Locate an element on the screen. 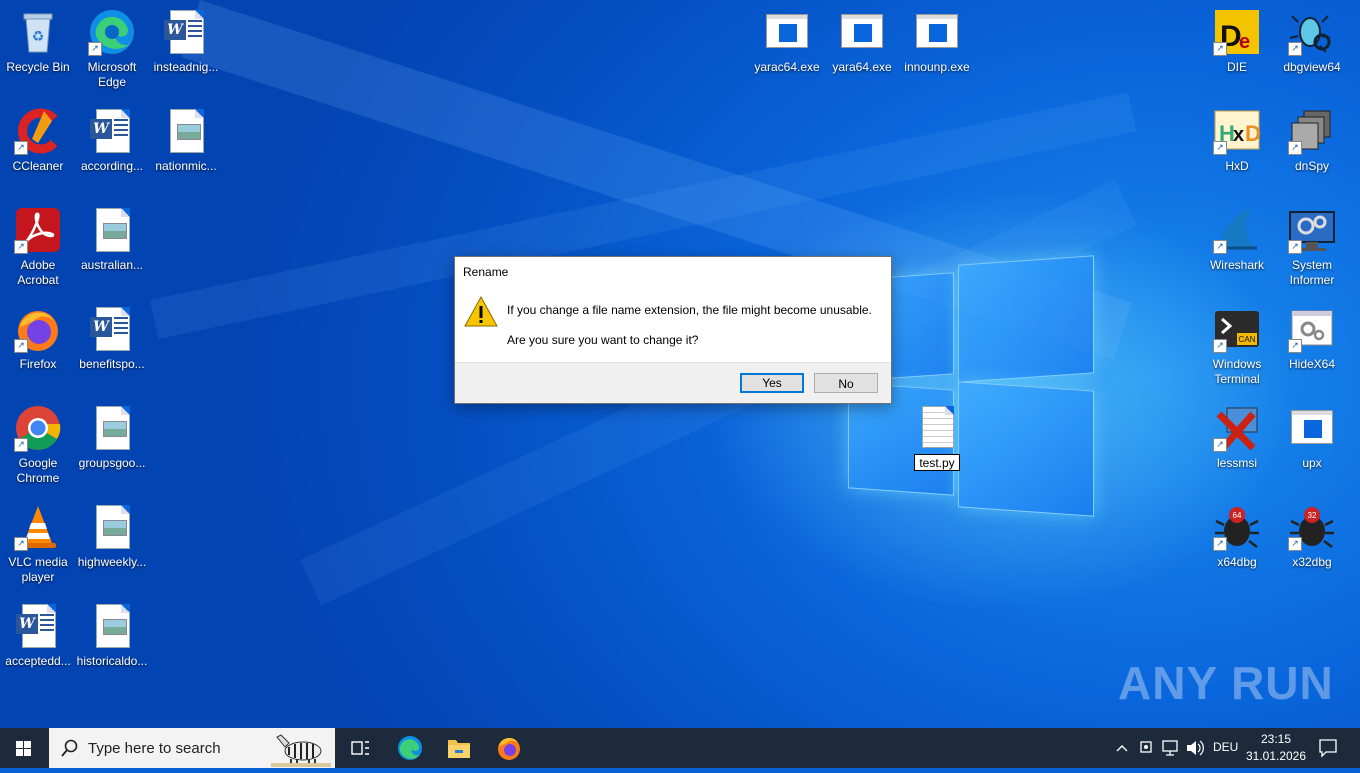 Image resolution: width=1360 pixels, height=773 pixels. desktop-icon-ccleaner: ↗ CCleaner is located at coordinates (38, 140).